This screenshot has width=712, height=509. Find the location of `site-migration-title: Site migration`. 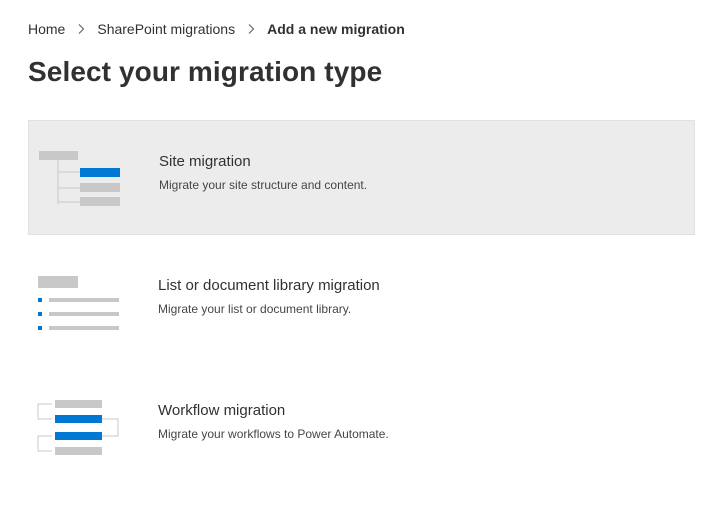

site-migration-title: Site migration is located at coordinates (205, 161).